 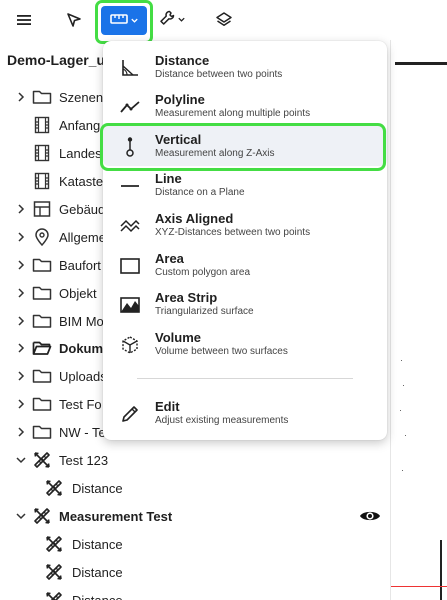 What do you see at coordinates (245, 185) in the screenshot?
I see `menu-item-line: Line Distance on a Plane` at bounding box center [245, 185].